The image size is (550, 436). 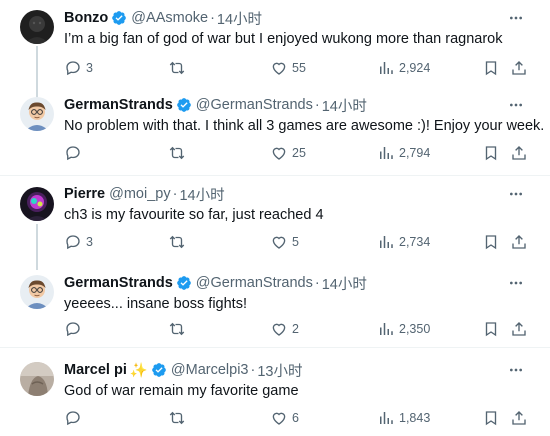 I want to click on views-button: 1,843, so click(x=403, y=418).